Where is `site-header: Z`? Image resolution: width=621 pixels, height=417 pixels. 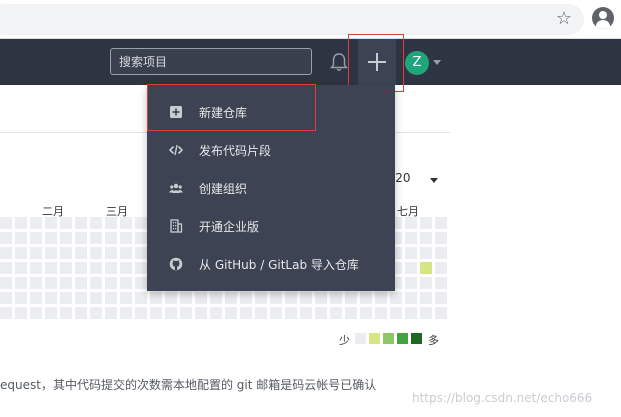
site-header: Z is located at coordinates (310, 62).